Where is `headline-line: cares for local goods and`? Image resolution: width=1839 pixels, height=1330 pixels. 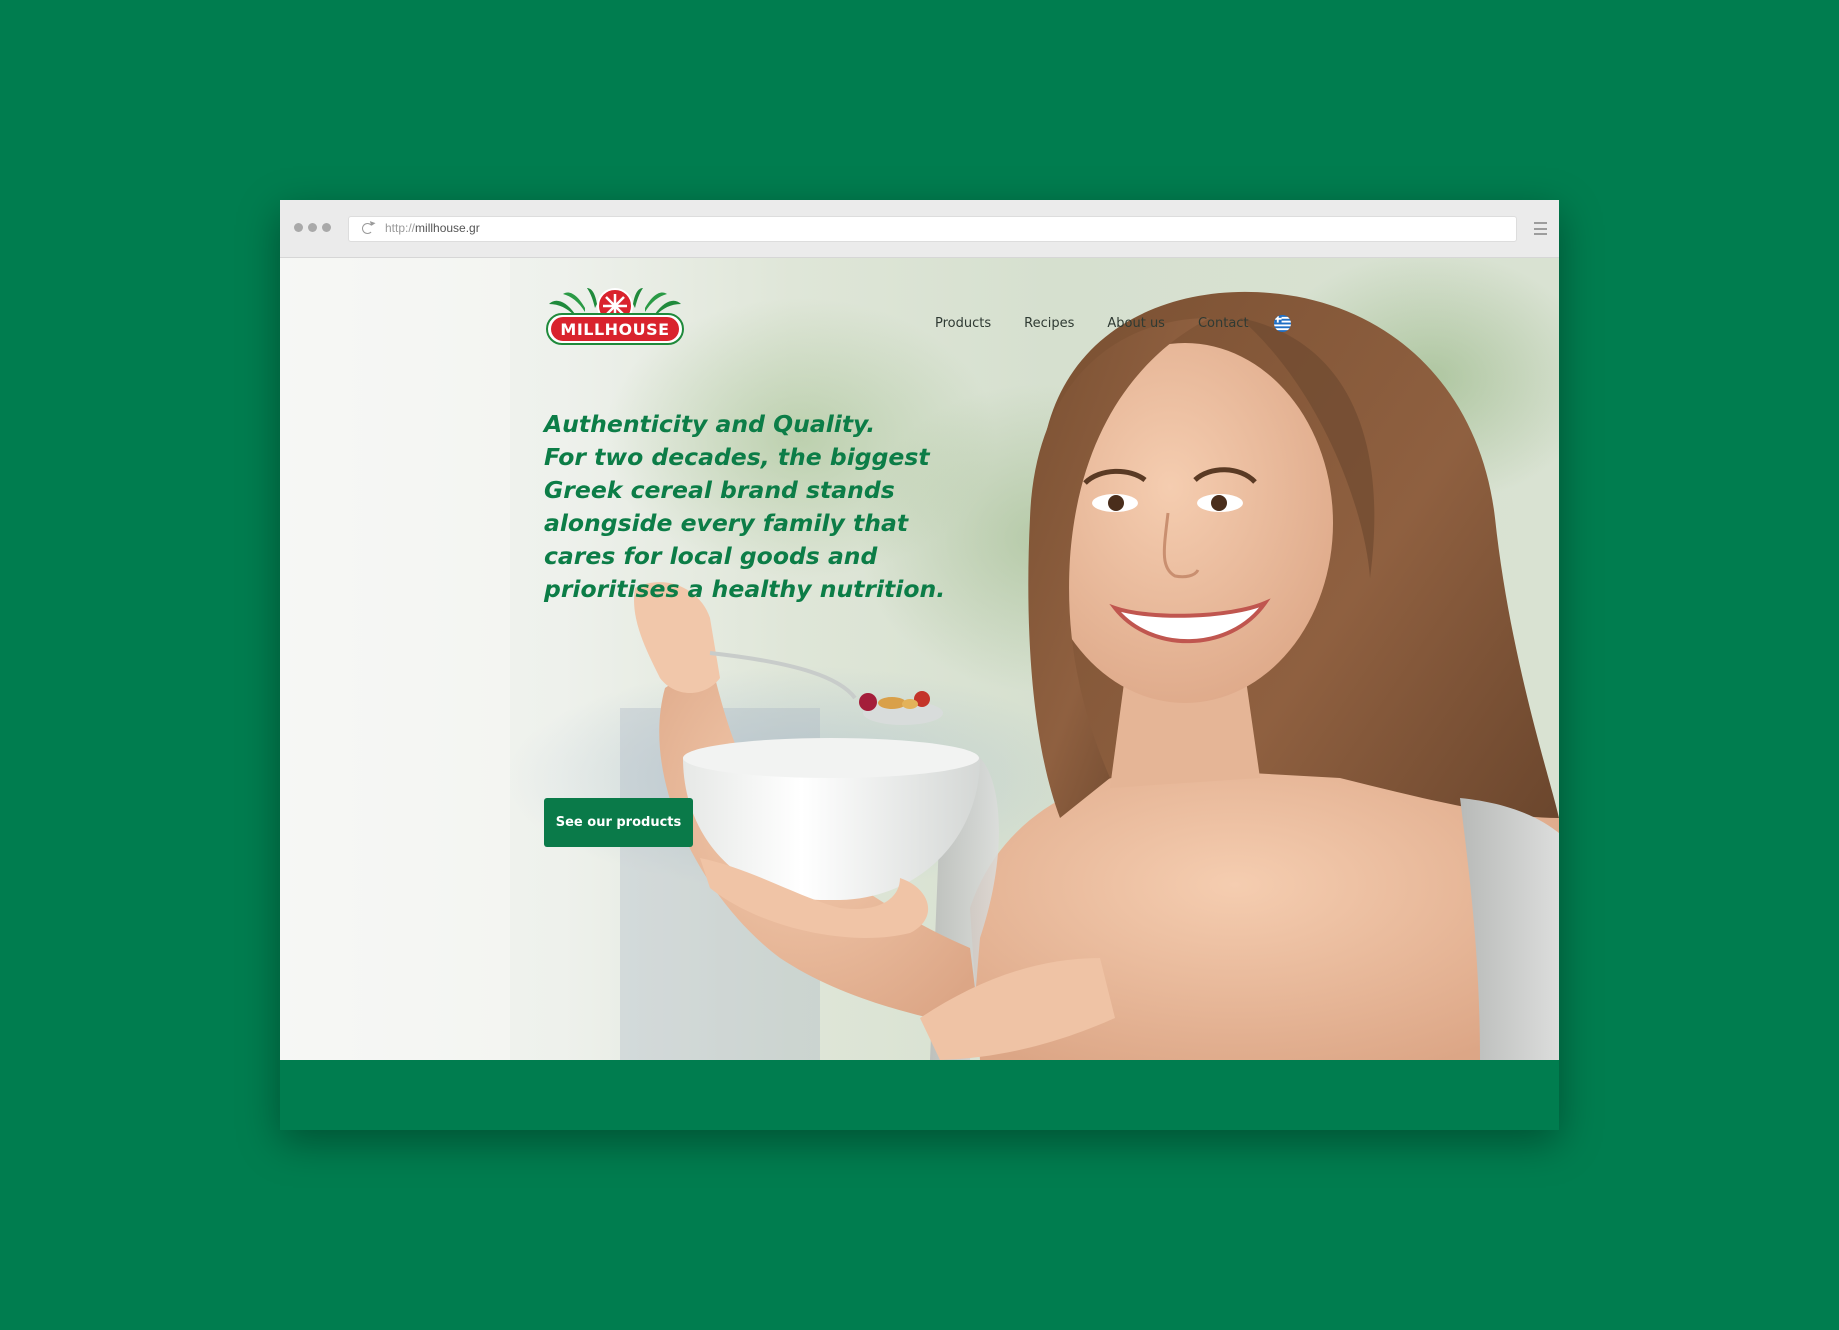
headline-line: cares for local goods and is located at coordinates (711, 556).